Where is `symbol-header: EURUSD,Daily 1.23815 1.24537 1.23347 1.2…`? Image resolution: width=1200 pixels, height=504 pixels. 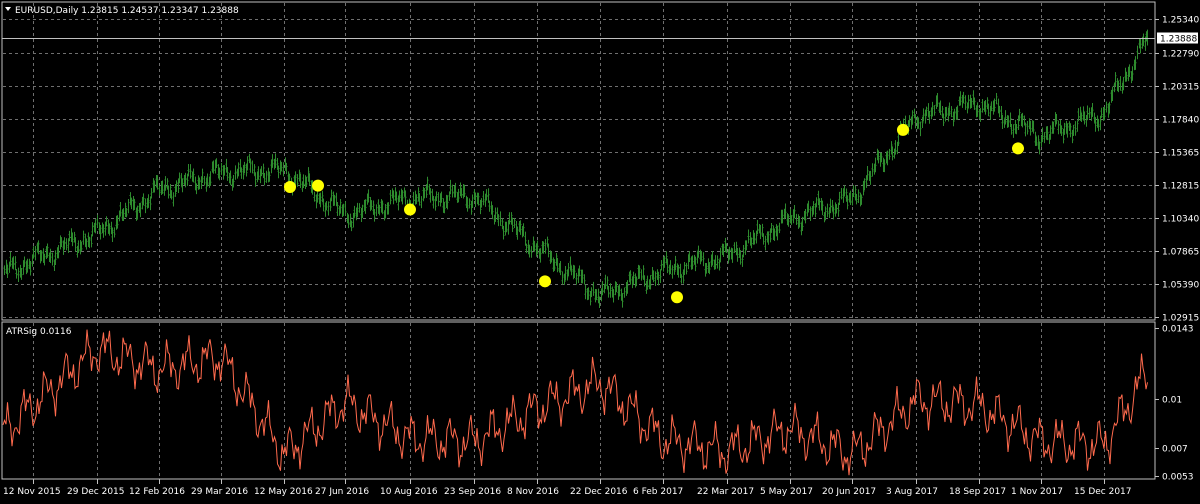 symbol-header: EURUSD,Daily 1.23815 1.24537 1.23347 1.2… is located at coordinates (127, 11).